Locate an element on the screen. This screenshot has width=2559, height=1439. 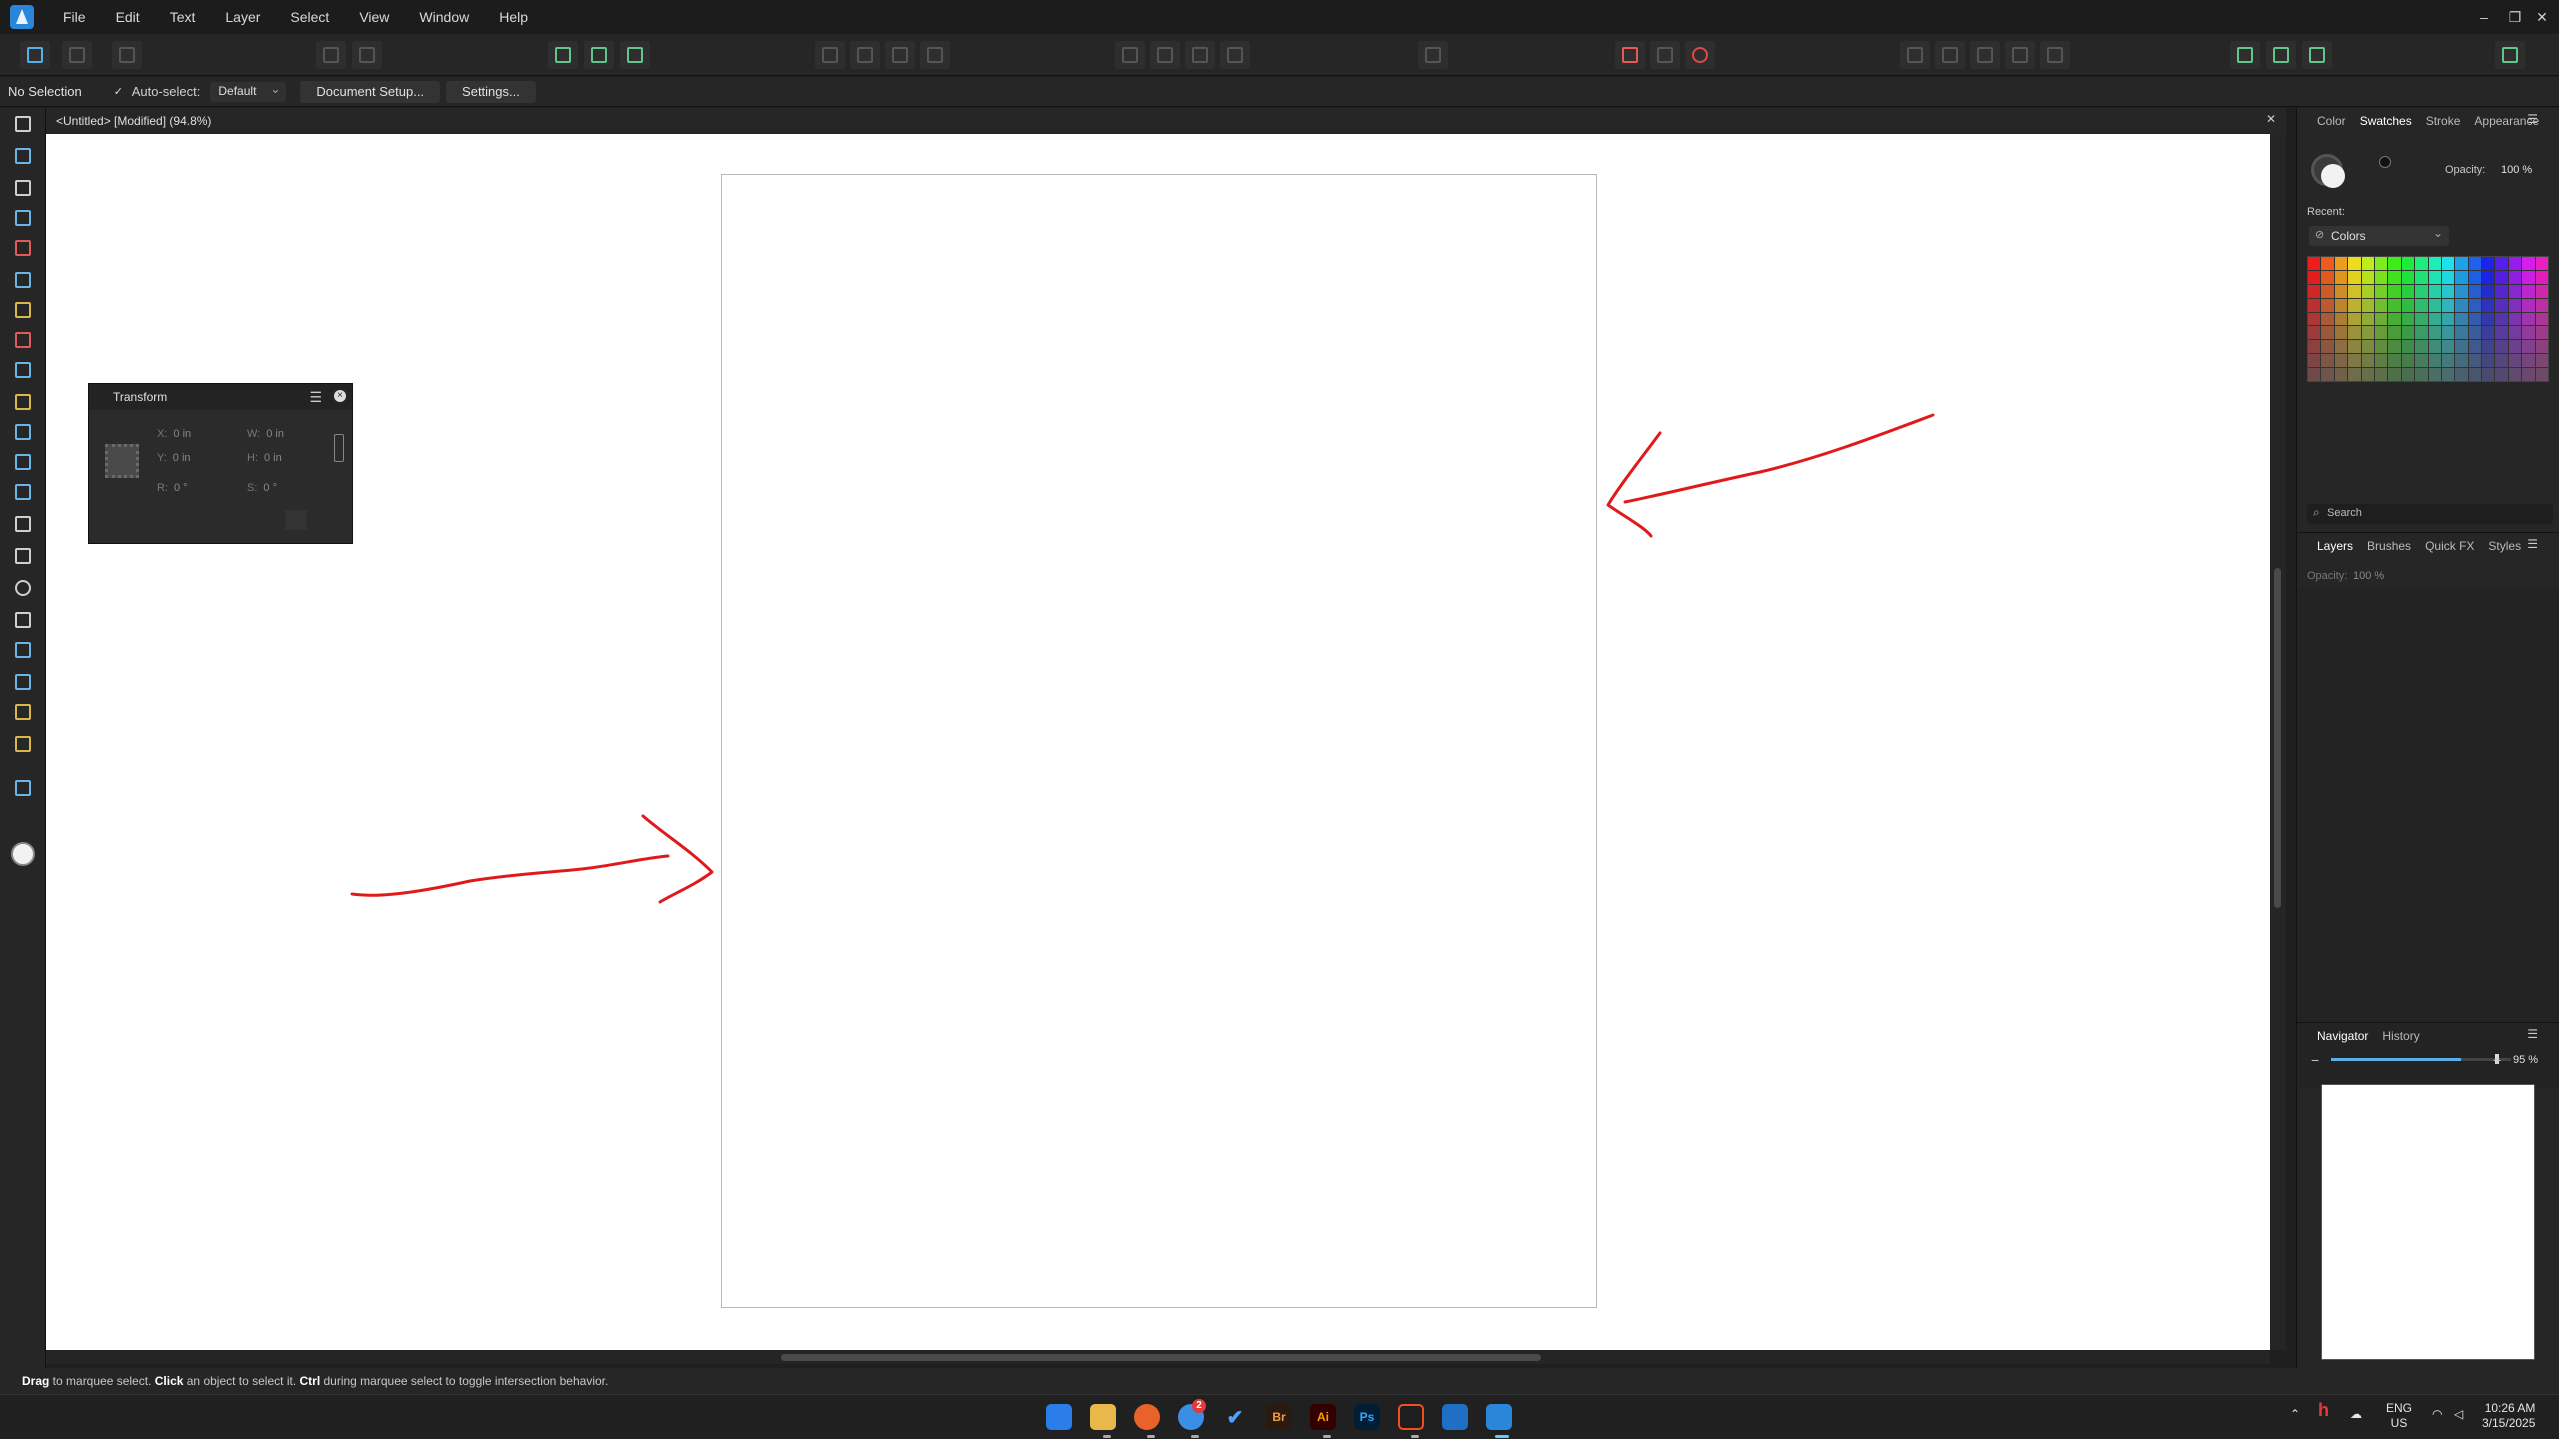
align-left-icon is located at coordinates (1130, 55).